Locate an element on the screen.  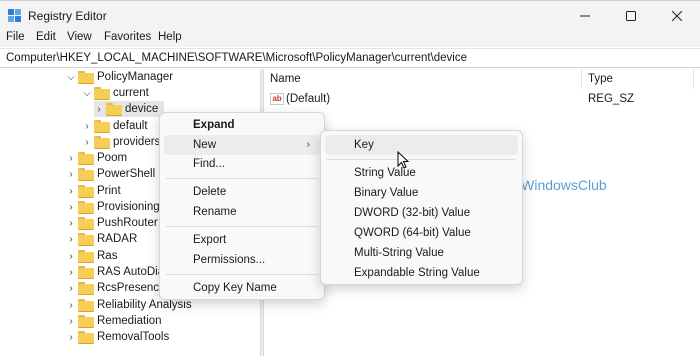
tree-item-radar: › RADAR is located at coordinates (101, 239).